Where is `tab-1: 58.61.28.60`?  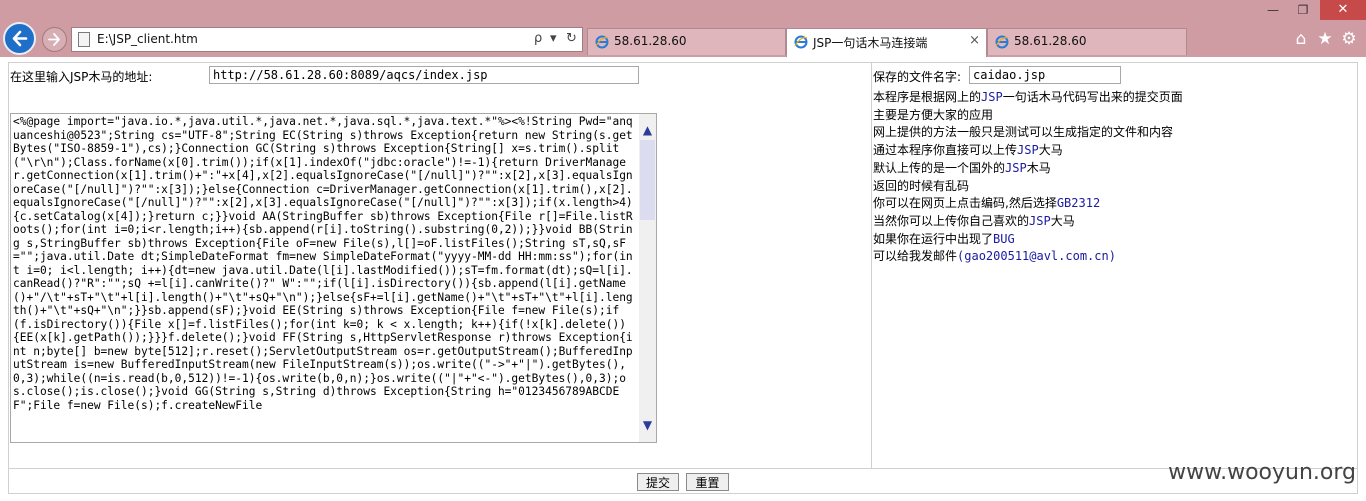
tab-1: 58.61.28.60 is located at coordinates (686, 41).